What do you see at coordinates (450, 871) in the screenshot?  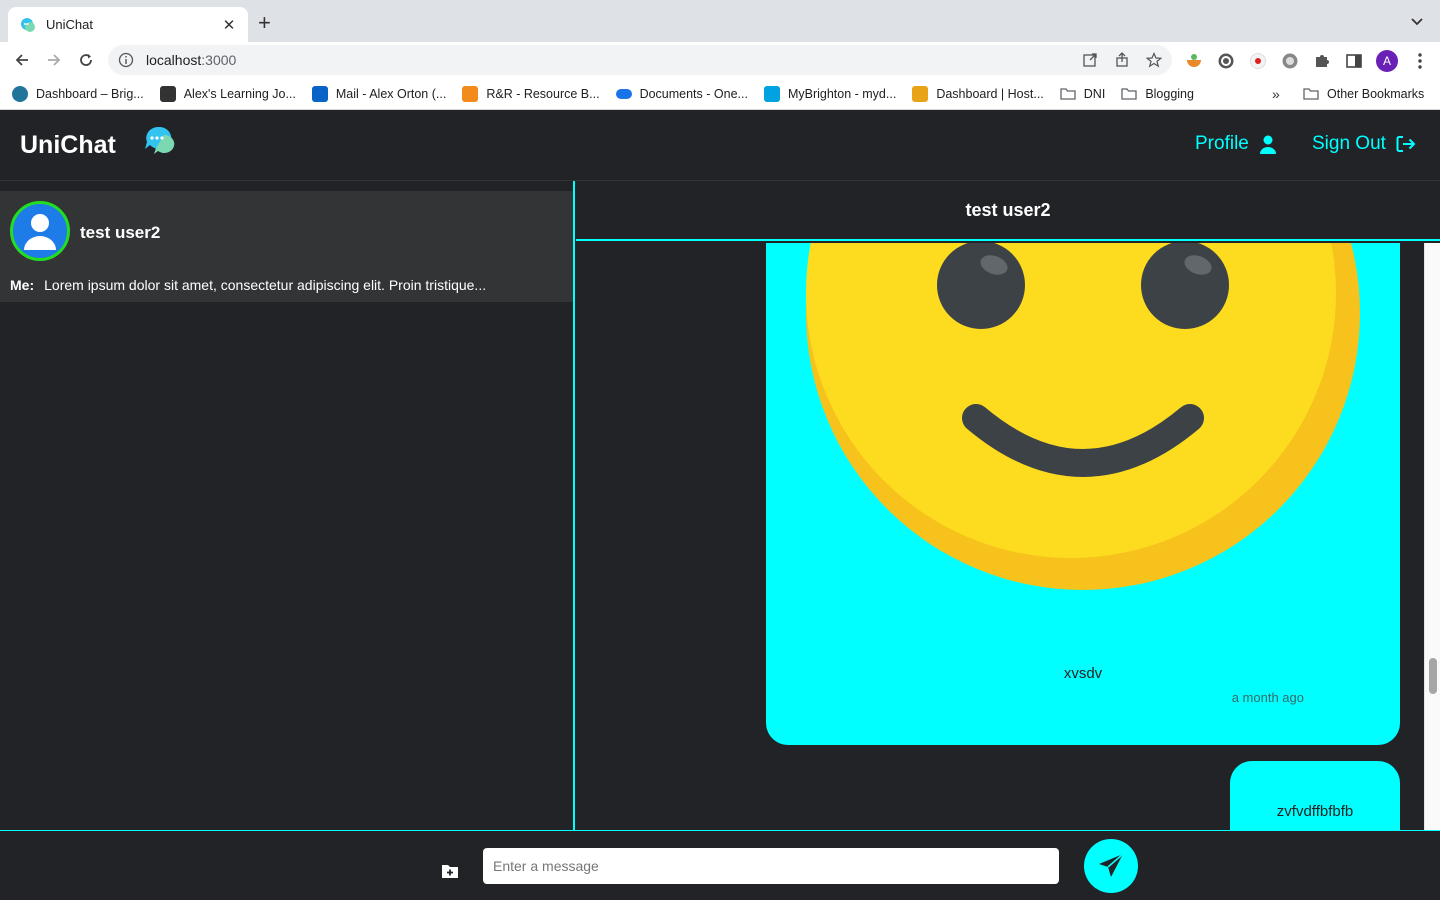 I see `add-file-icon` at bounding box center [450, 871].